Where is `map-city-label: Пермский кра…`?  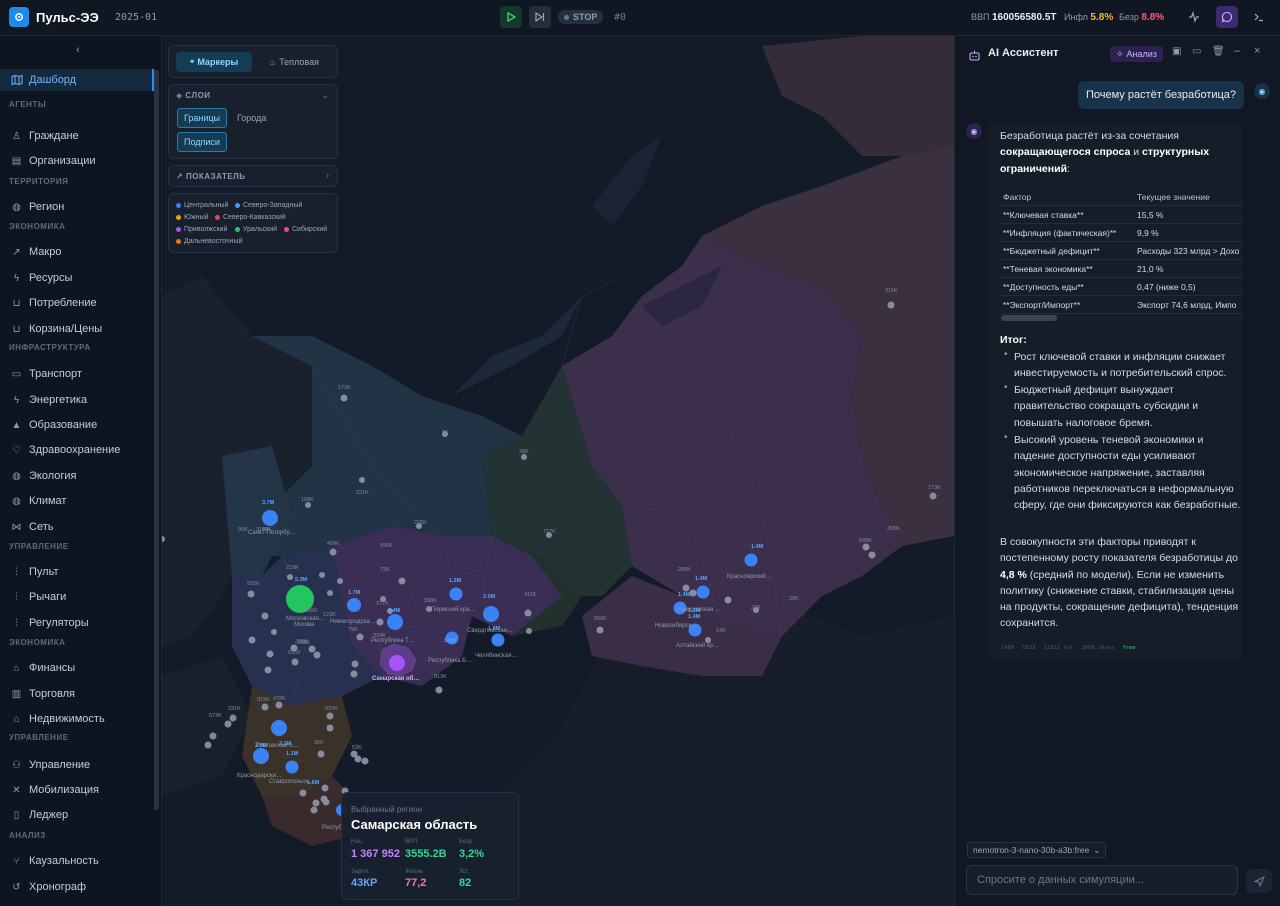
map-city-label: Пермский кра… is located at coordinates (453, 610).